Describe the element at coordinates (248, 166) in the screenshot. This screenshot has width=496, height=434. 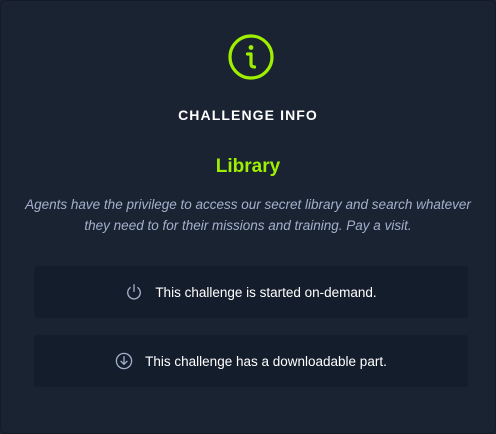
I see `challenge-name: Library` at that location.